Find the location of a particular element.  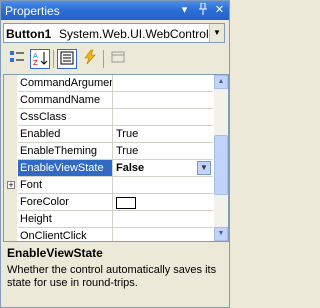

property-value-select: False ▼ is located at coordinates (163, 168).